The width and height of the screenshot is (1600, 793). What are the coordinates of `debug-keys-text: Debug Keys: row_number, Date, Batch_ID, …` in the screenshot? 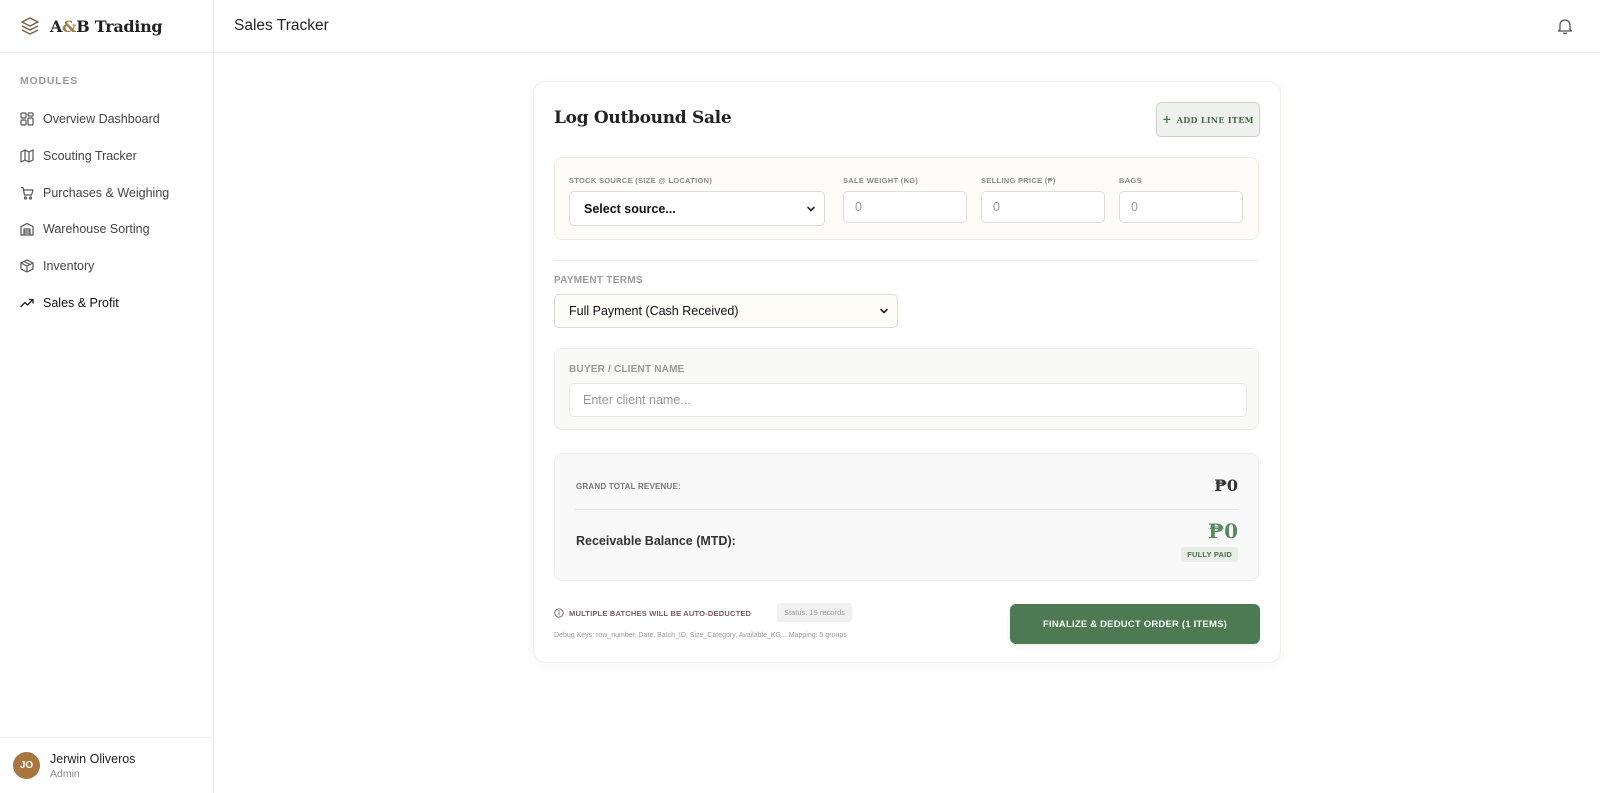 It's located at (700, 635).